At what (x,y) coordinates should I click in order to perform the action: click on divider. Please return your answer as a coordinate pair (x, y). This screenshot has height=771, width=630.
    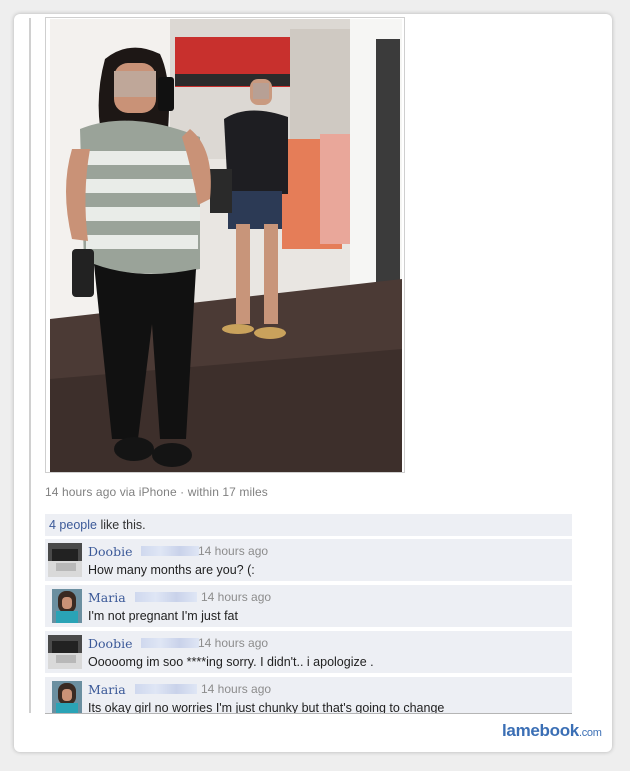
    Looking at the image, I should click on (308, 713).